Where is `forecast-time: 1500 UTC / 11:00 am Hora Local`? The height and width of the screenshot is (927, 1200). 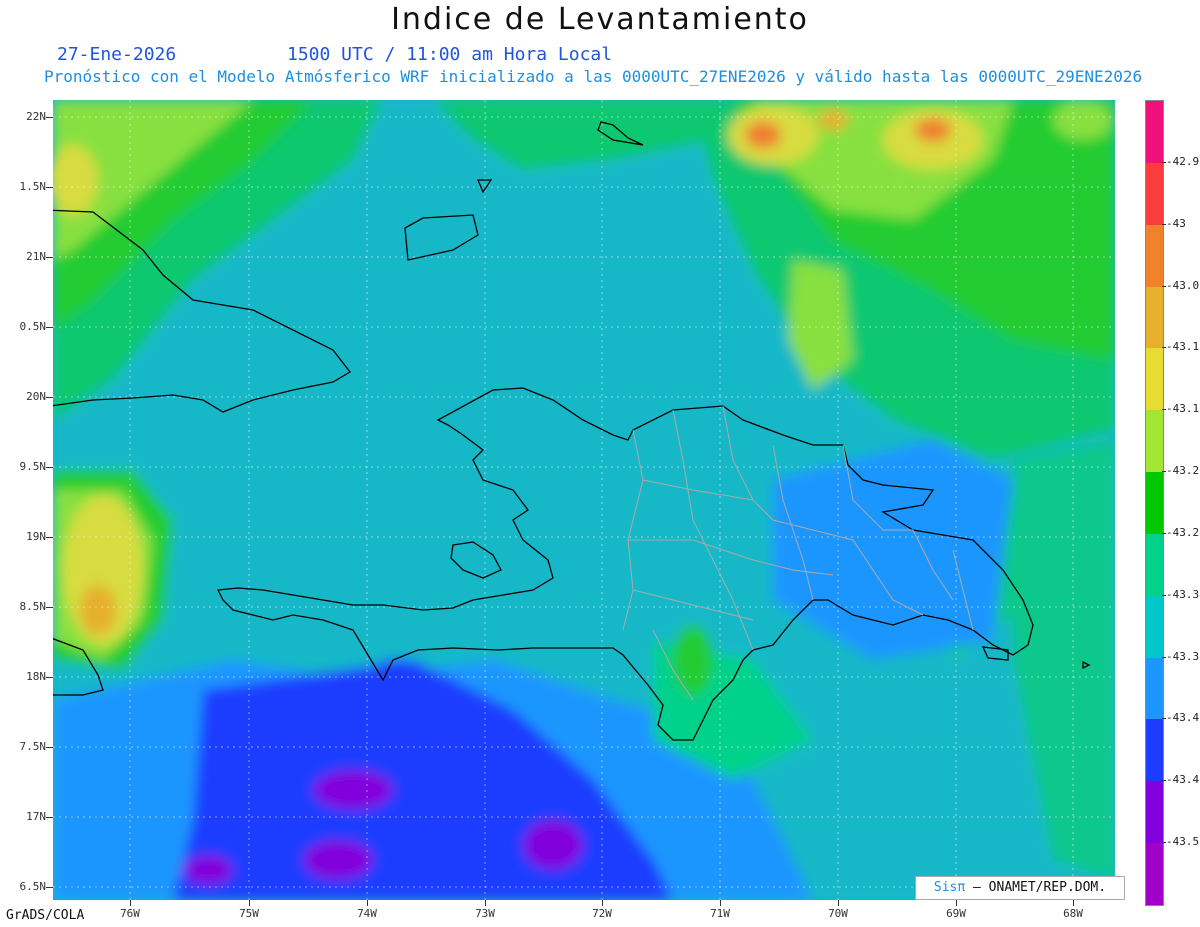 forecast-time: 1500 UTC / 11:00 am Hora Local is located at coordinates (450, 54).